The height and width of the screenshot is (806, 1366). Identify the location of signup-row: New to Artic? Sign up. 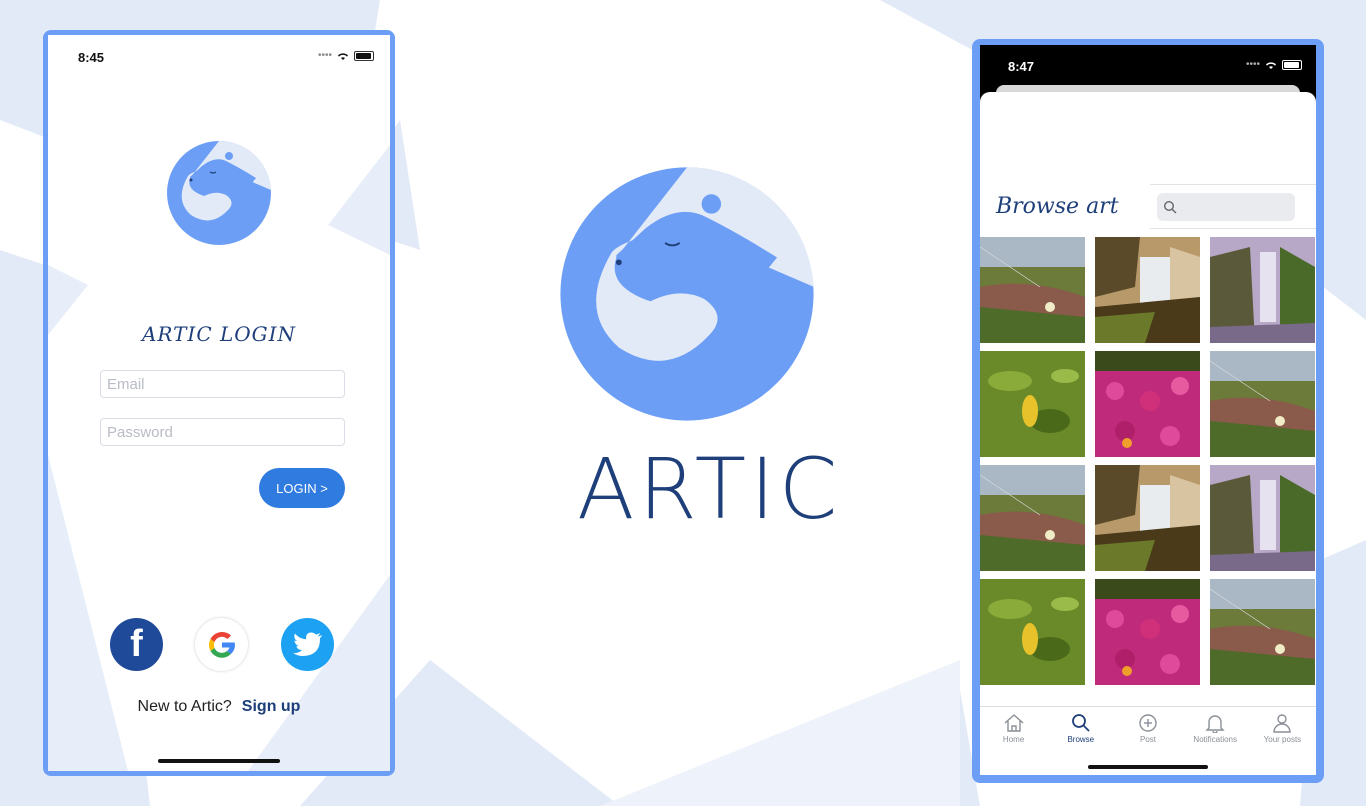
(219, 707).